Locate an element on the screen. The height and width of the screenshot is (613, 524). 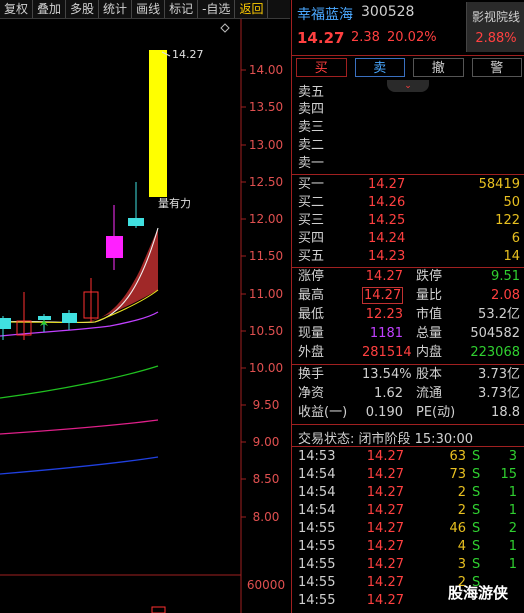
ma-line-pink is located at coordinates (79, 427).